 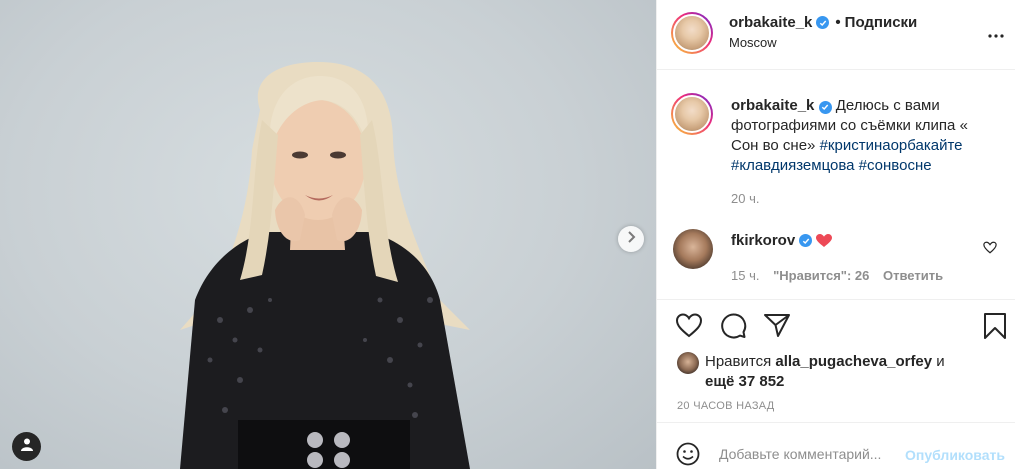 I want to click on liker-username: alla_pugacheva_orfey, so click(x=853, y=361).